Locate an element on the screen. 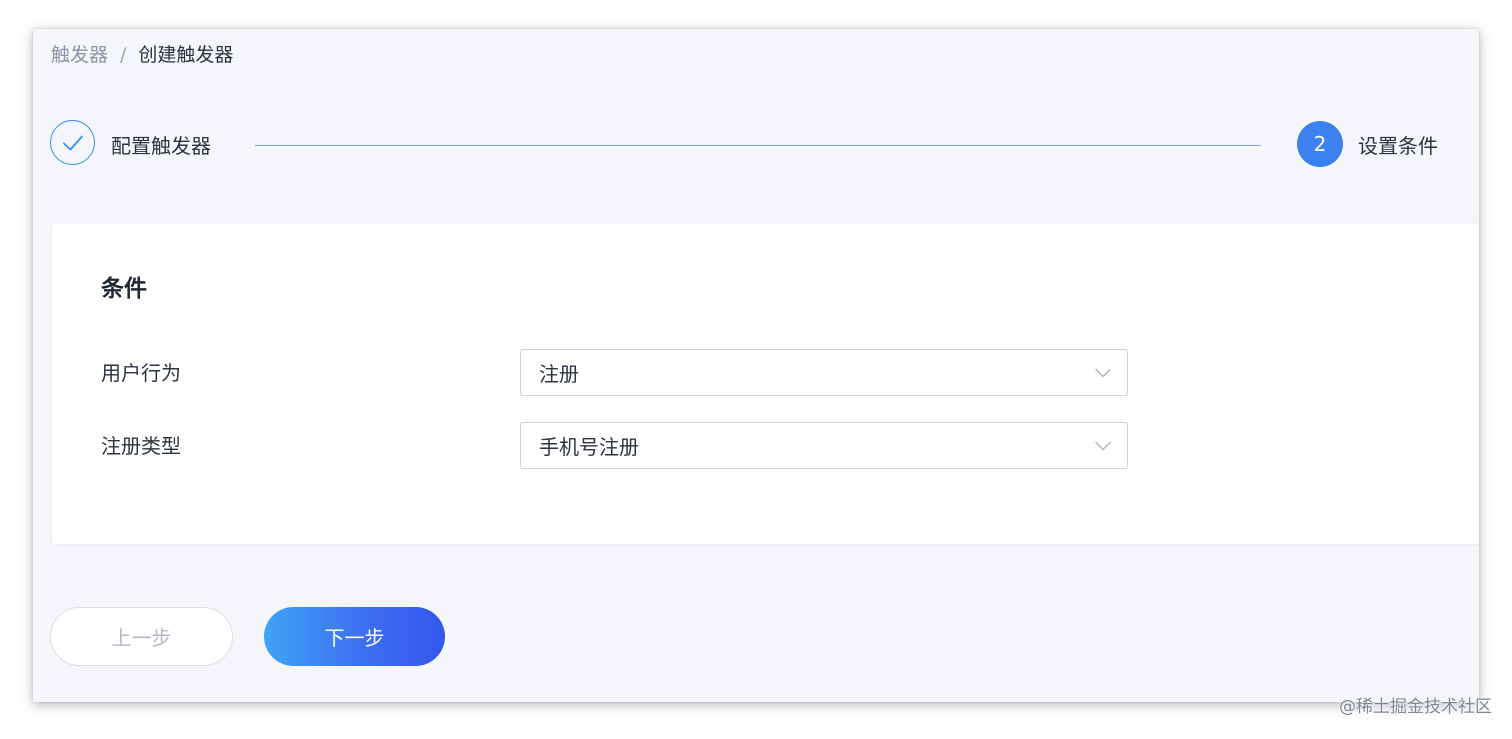  next-step-button: 下一步 is located at coordinates (354, 636).